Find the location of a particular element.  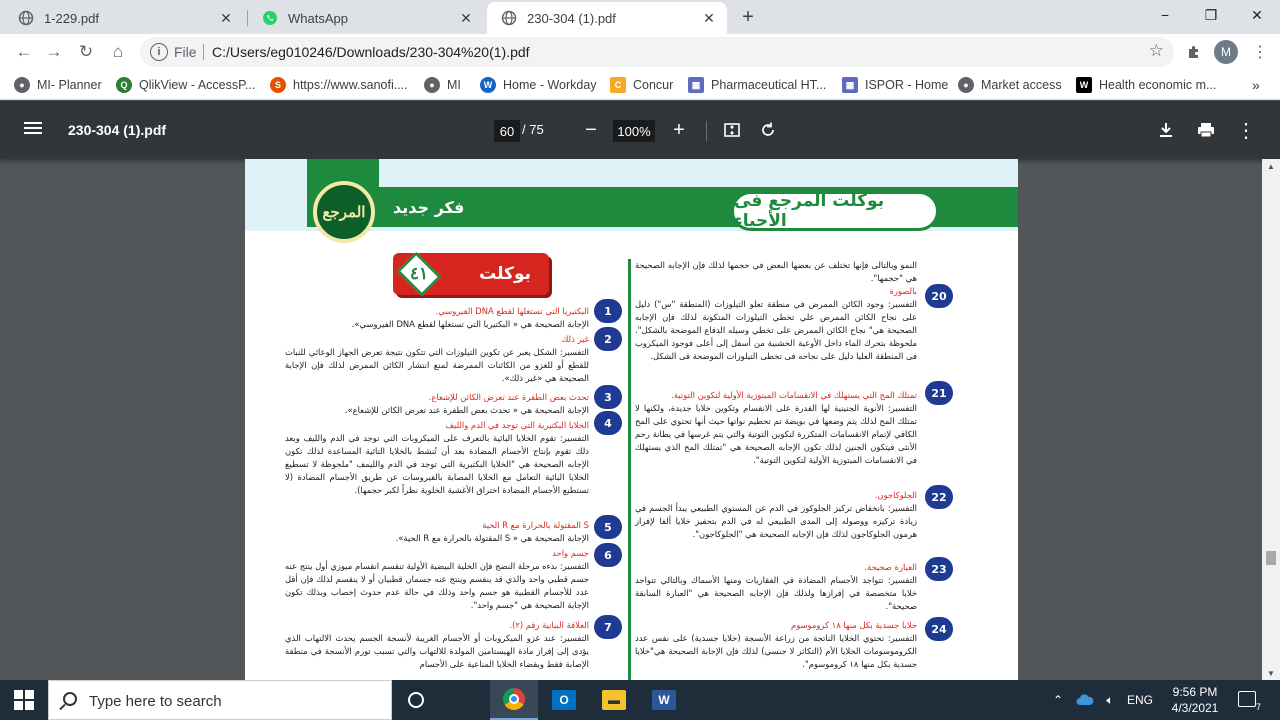

header-right-title: بوكلت المرجع فى الأحياء is located at coordinates (835, 211).